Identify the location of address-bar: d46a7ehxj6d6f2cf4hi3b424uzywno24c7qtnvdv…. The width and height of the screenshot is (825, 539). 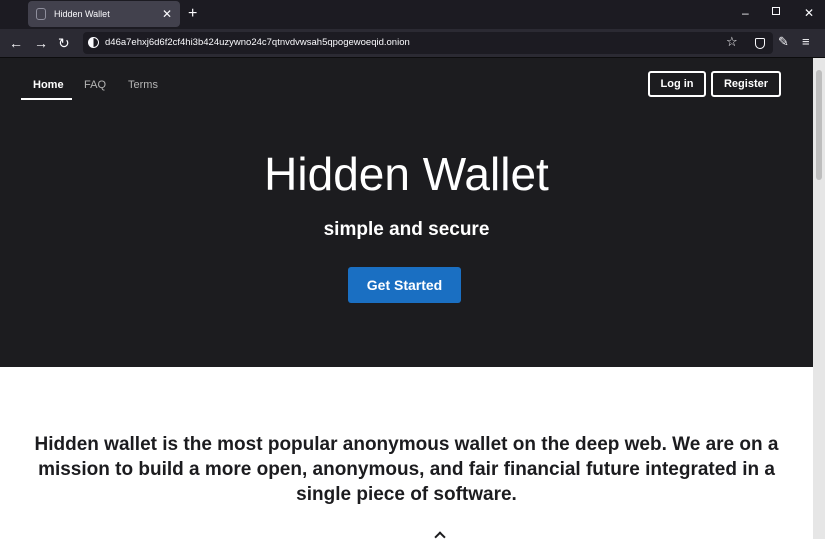
(428, 43).